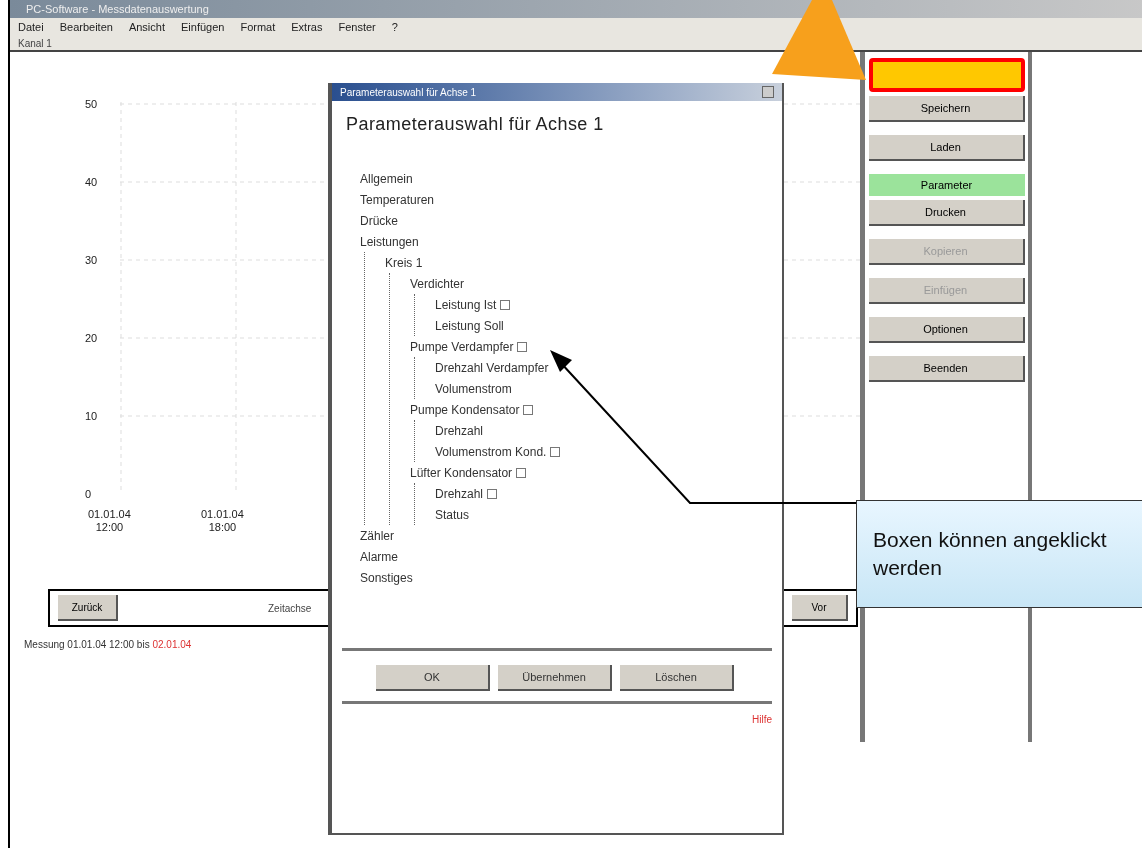  What do you see at coordinates (379, 220) in the screenshot?
I see `tree-item: Drücke` at bounding box center [379, 220].